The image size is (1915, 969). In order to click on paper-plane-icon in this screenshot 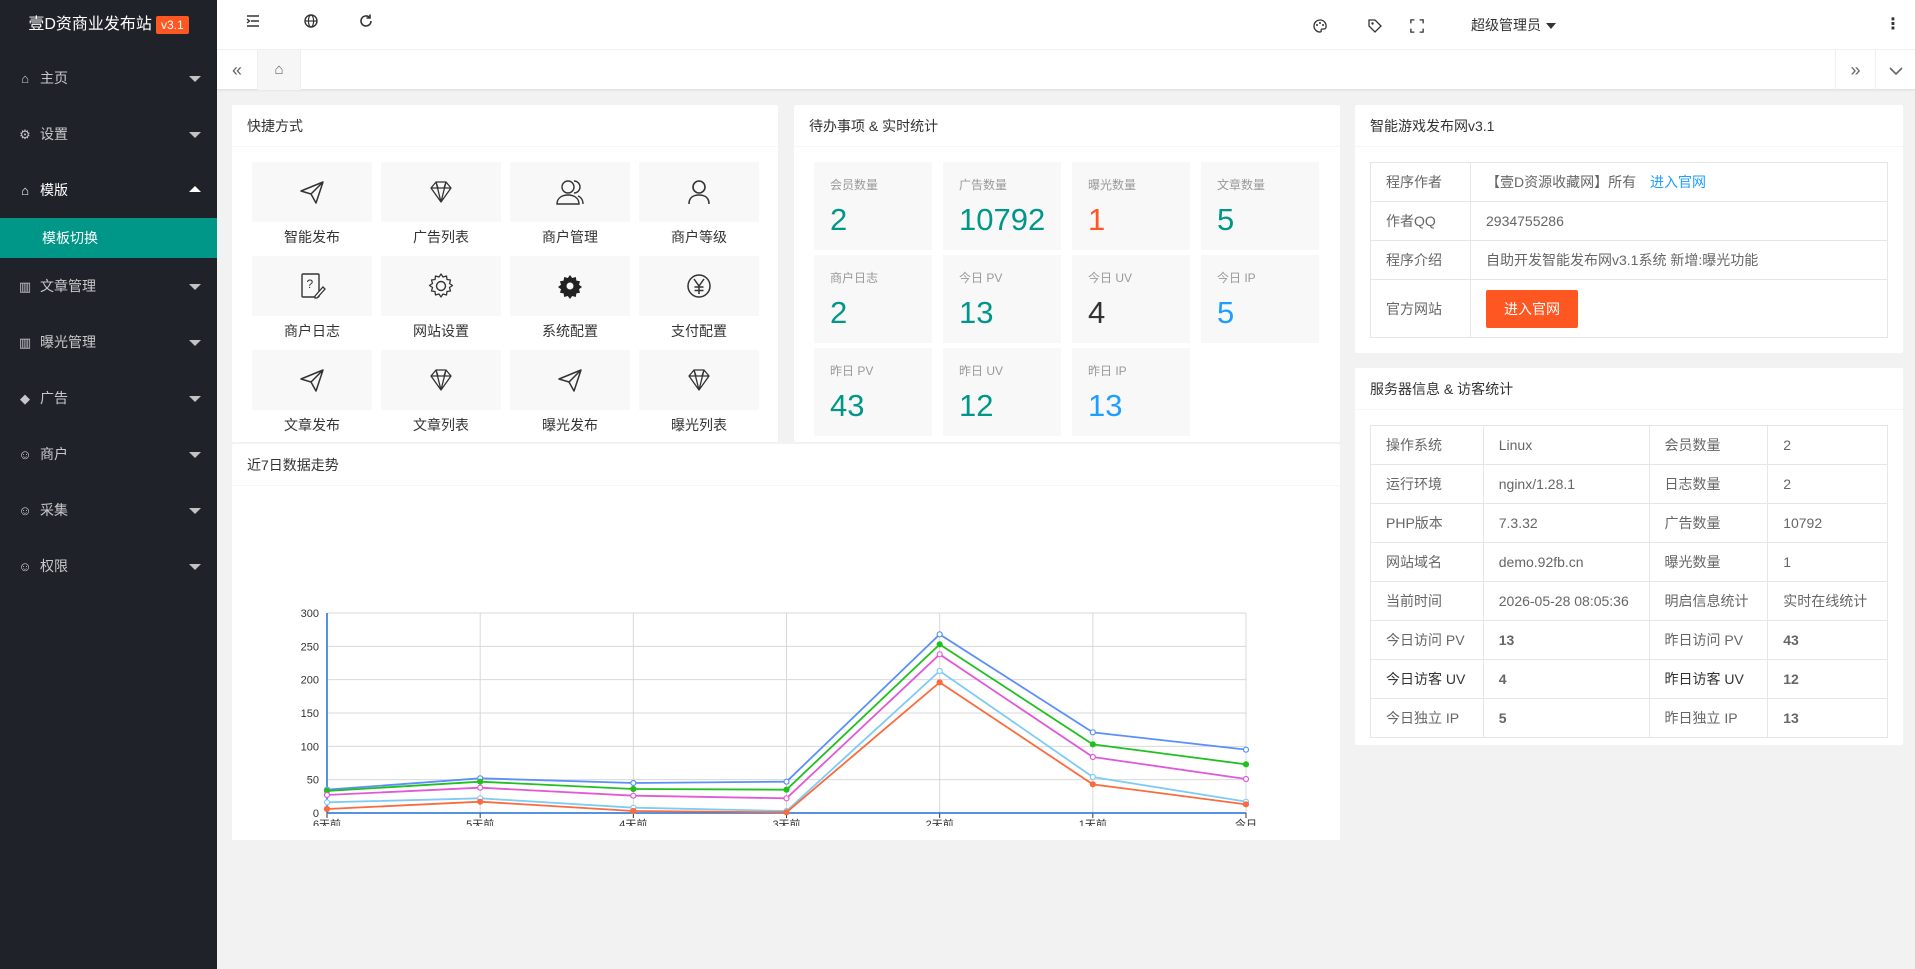, I will do `click(312, 192)`.